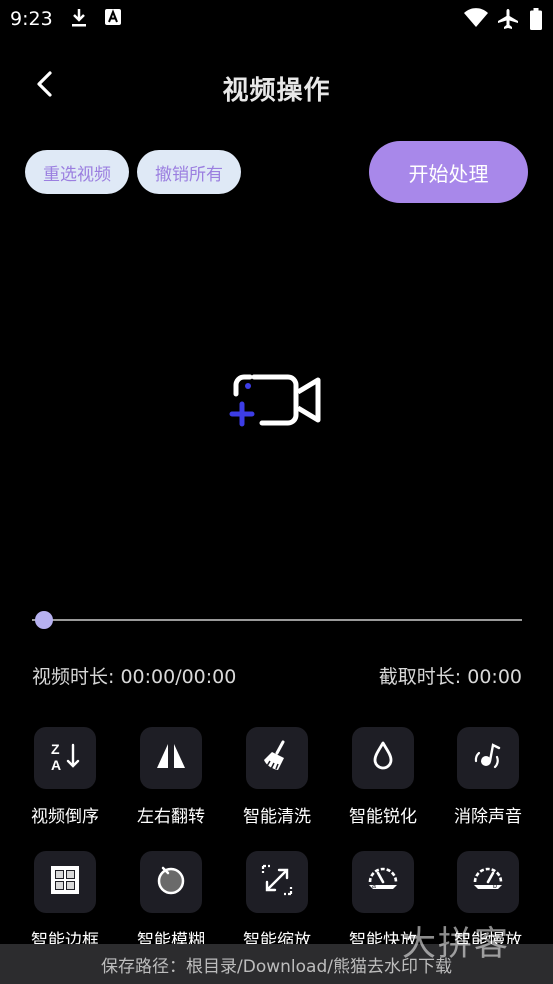 The image size is (553, 984). I want to click on wifi-icon, so click(476, 20).